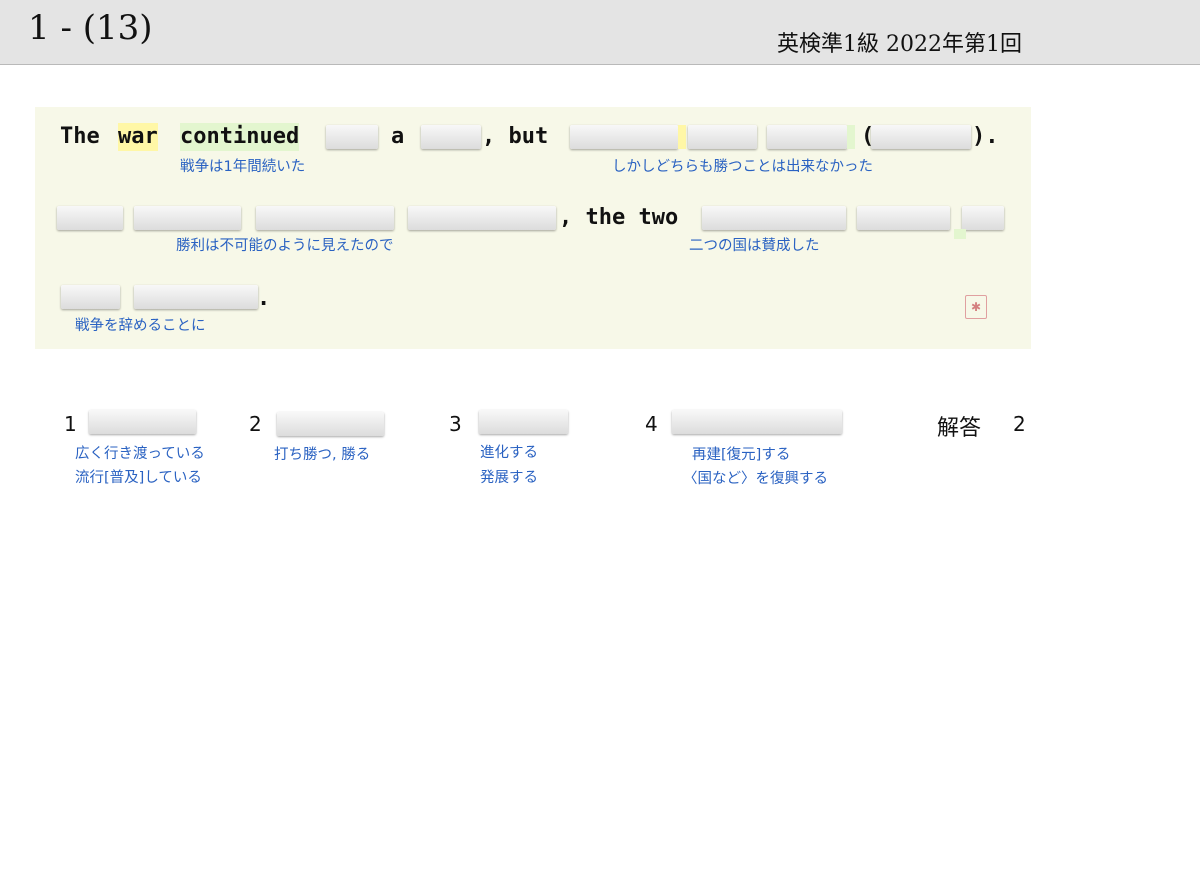 This screenshot has height=880, width=1200. I want to click on word-the: The, so click(80, 136).